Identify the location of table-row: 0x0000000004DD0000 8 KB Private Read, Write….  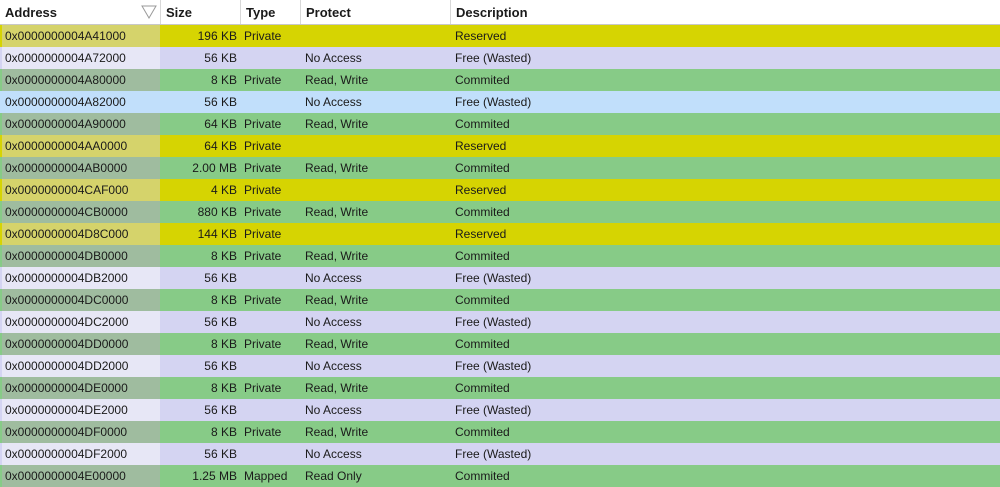
(500, 344).